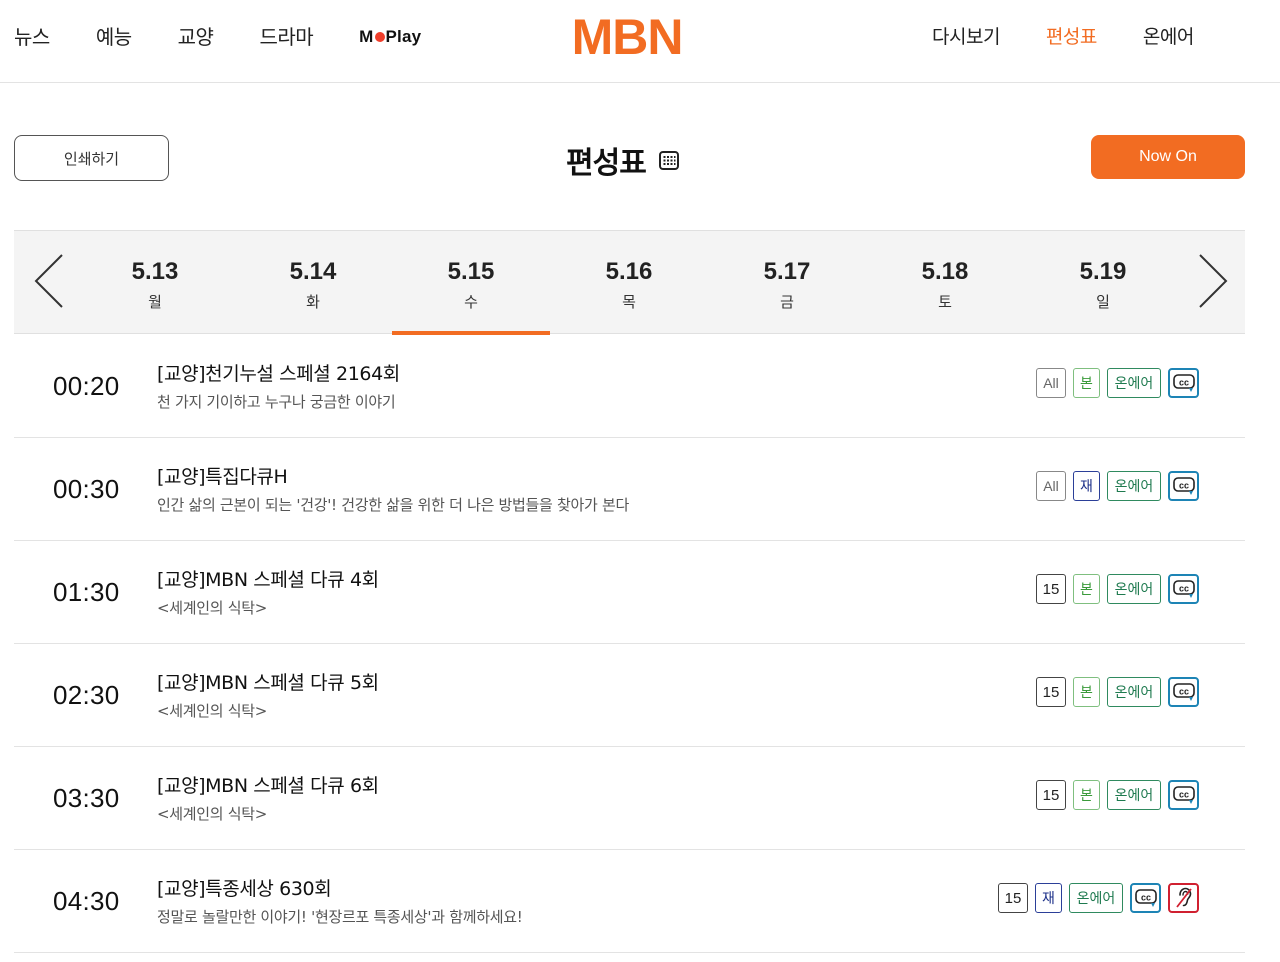  What do you see at coordinates (945, 271) in the screenshot?
I see `date-label: 5.18` at bounding box center [945, 271].